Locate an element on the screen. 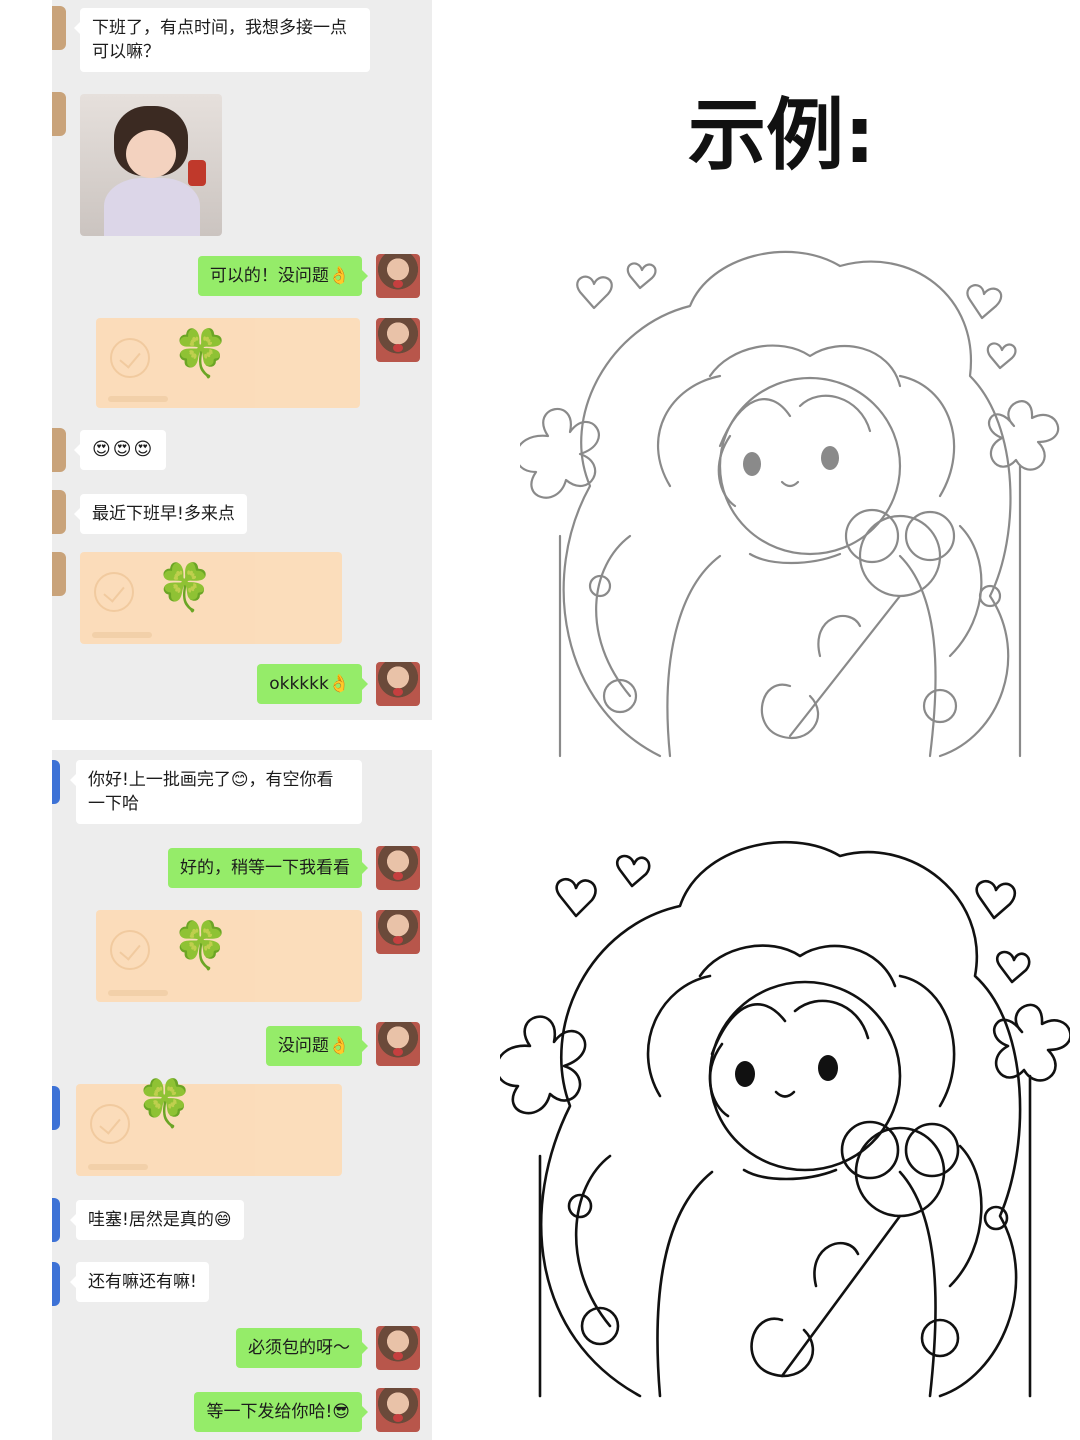 The width and height of the screenshot is (1080, 1440). received-message: 还有嘛还有嘛! is located at coordinates (139, 1282).